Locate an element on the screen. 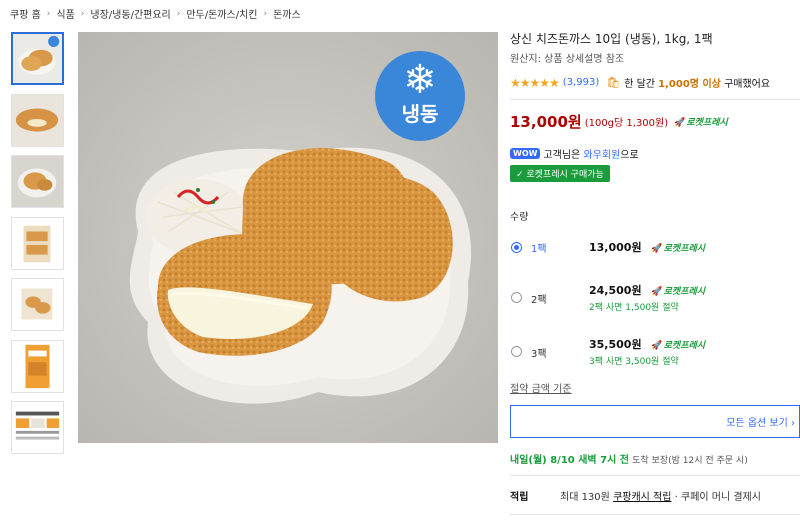  breadcrumb-home: 쿠팡 홈 is located at coordinates (25, 13).